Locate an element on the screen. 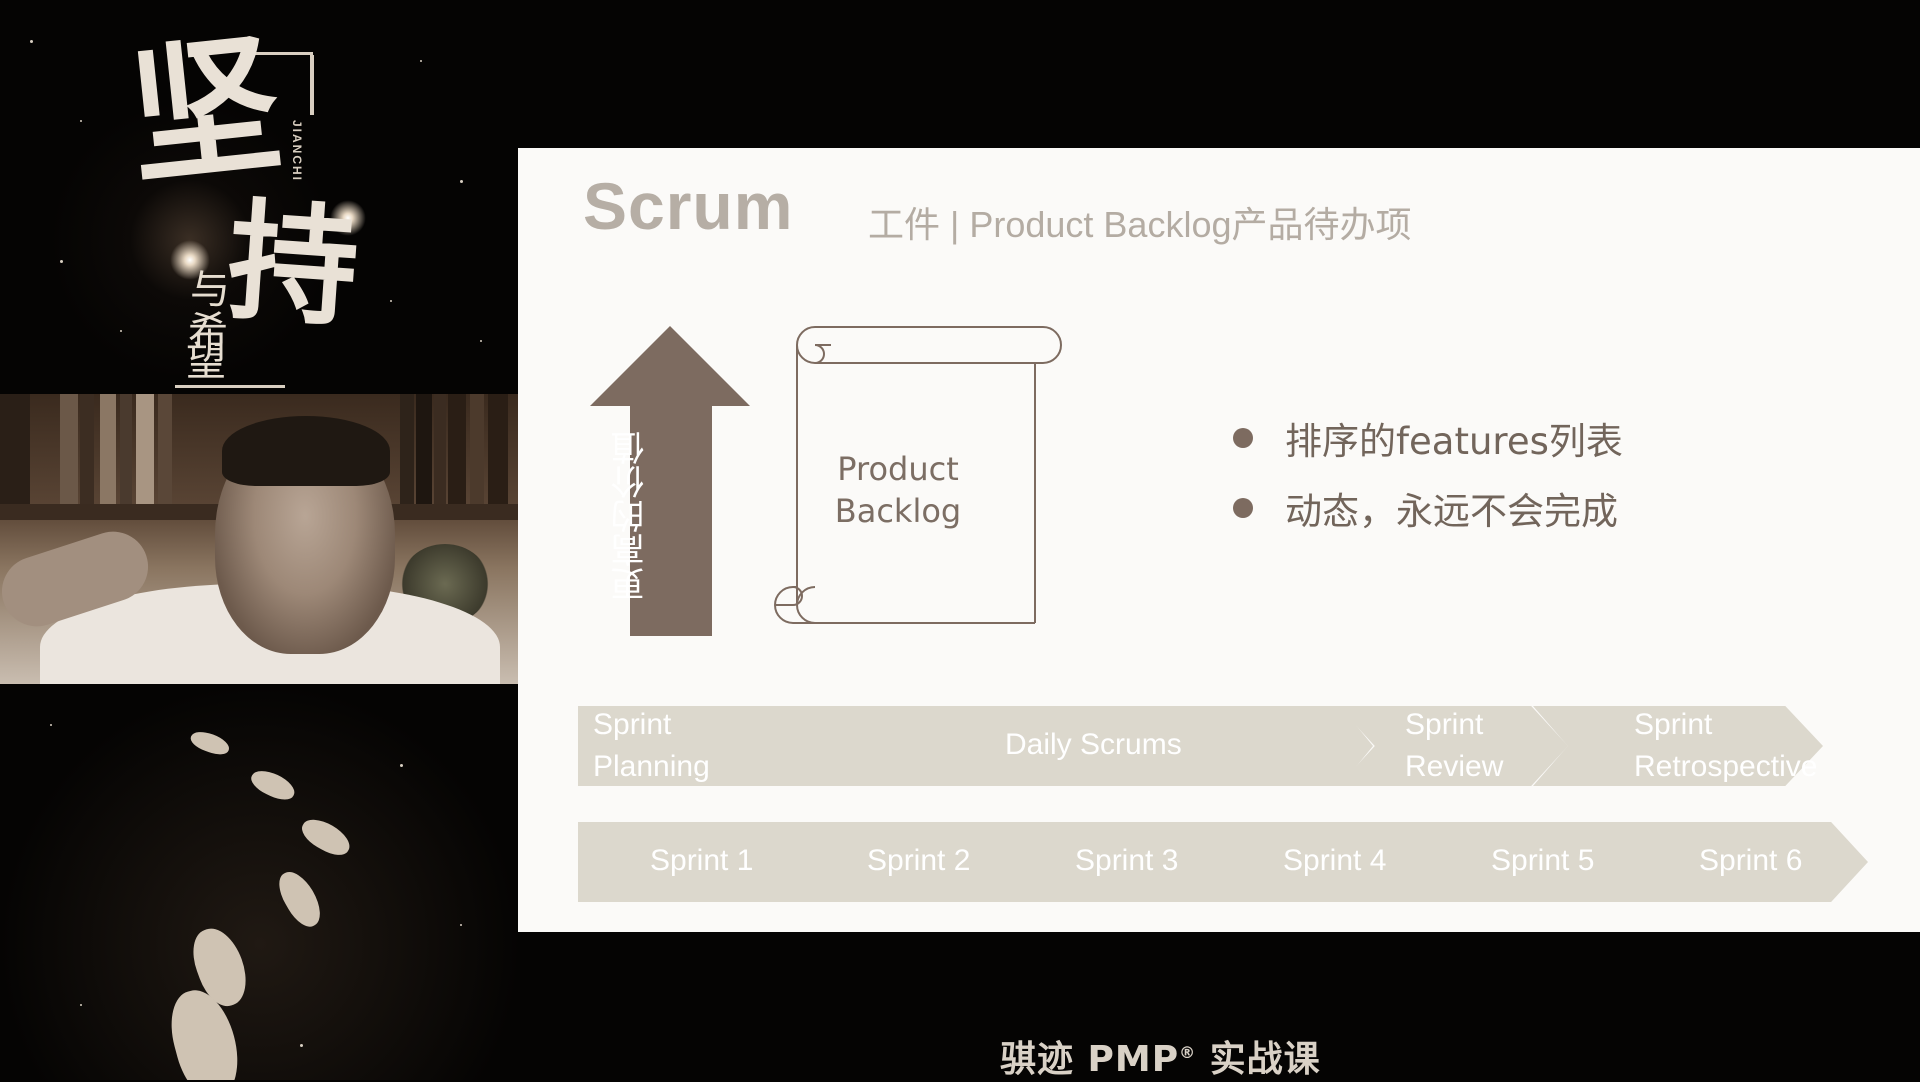  presenter-hair is located at coordinates (306, 451).